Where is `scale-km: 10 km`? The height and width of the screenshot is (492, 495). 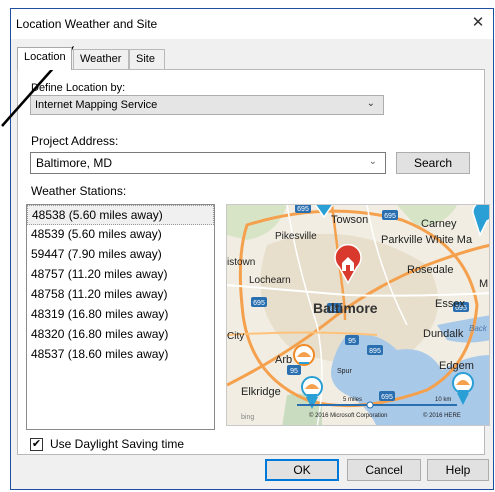 scale-km: 10 km is located at coordinates (443, 400).